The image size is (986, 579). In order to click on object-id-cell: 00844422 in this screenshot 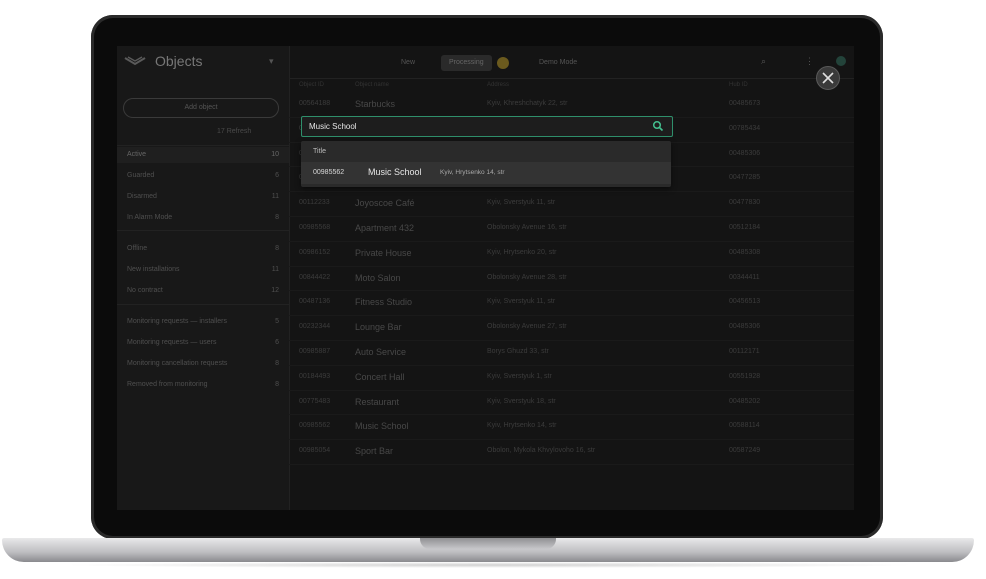, I will do `click(315, 277)`.